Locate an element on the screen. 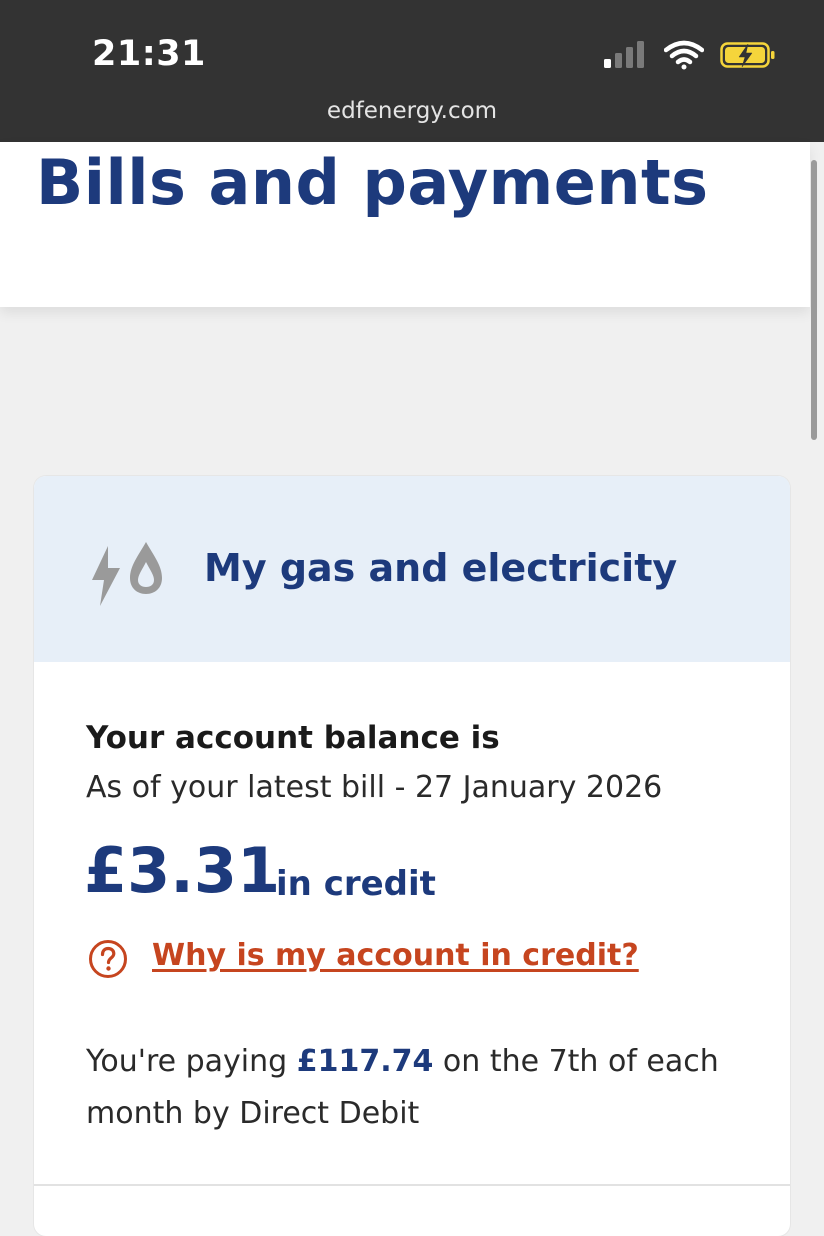  account-credit-help-link: Why is my account in credit? is located at coordinates (395, 955).